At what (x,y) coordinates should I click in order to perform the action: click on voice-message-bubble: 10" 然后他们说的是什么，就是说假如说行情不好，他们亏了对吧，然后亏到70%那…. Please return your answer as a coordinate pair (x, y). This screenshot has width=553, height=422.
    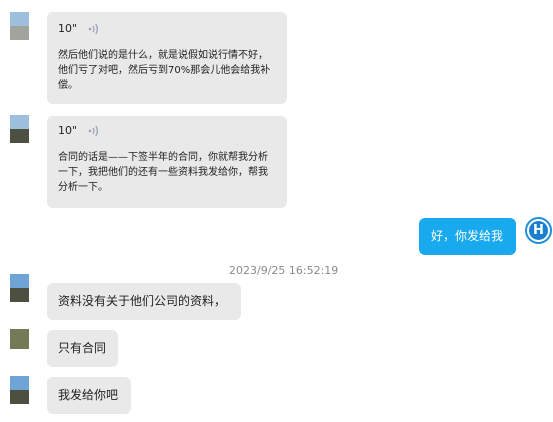
    Looking at the image, I should click on (167, 58).